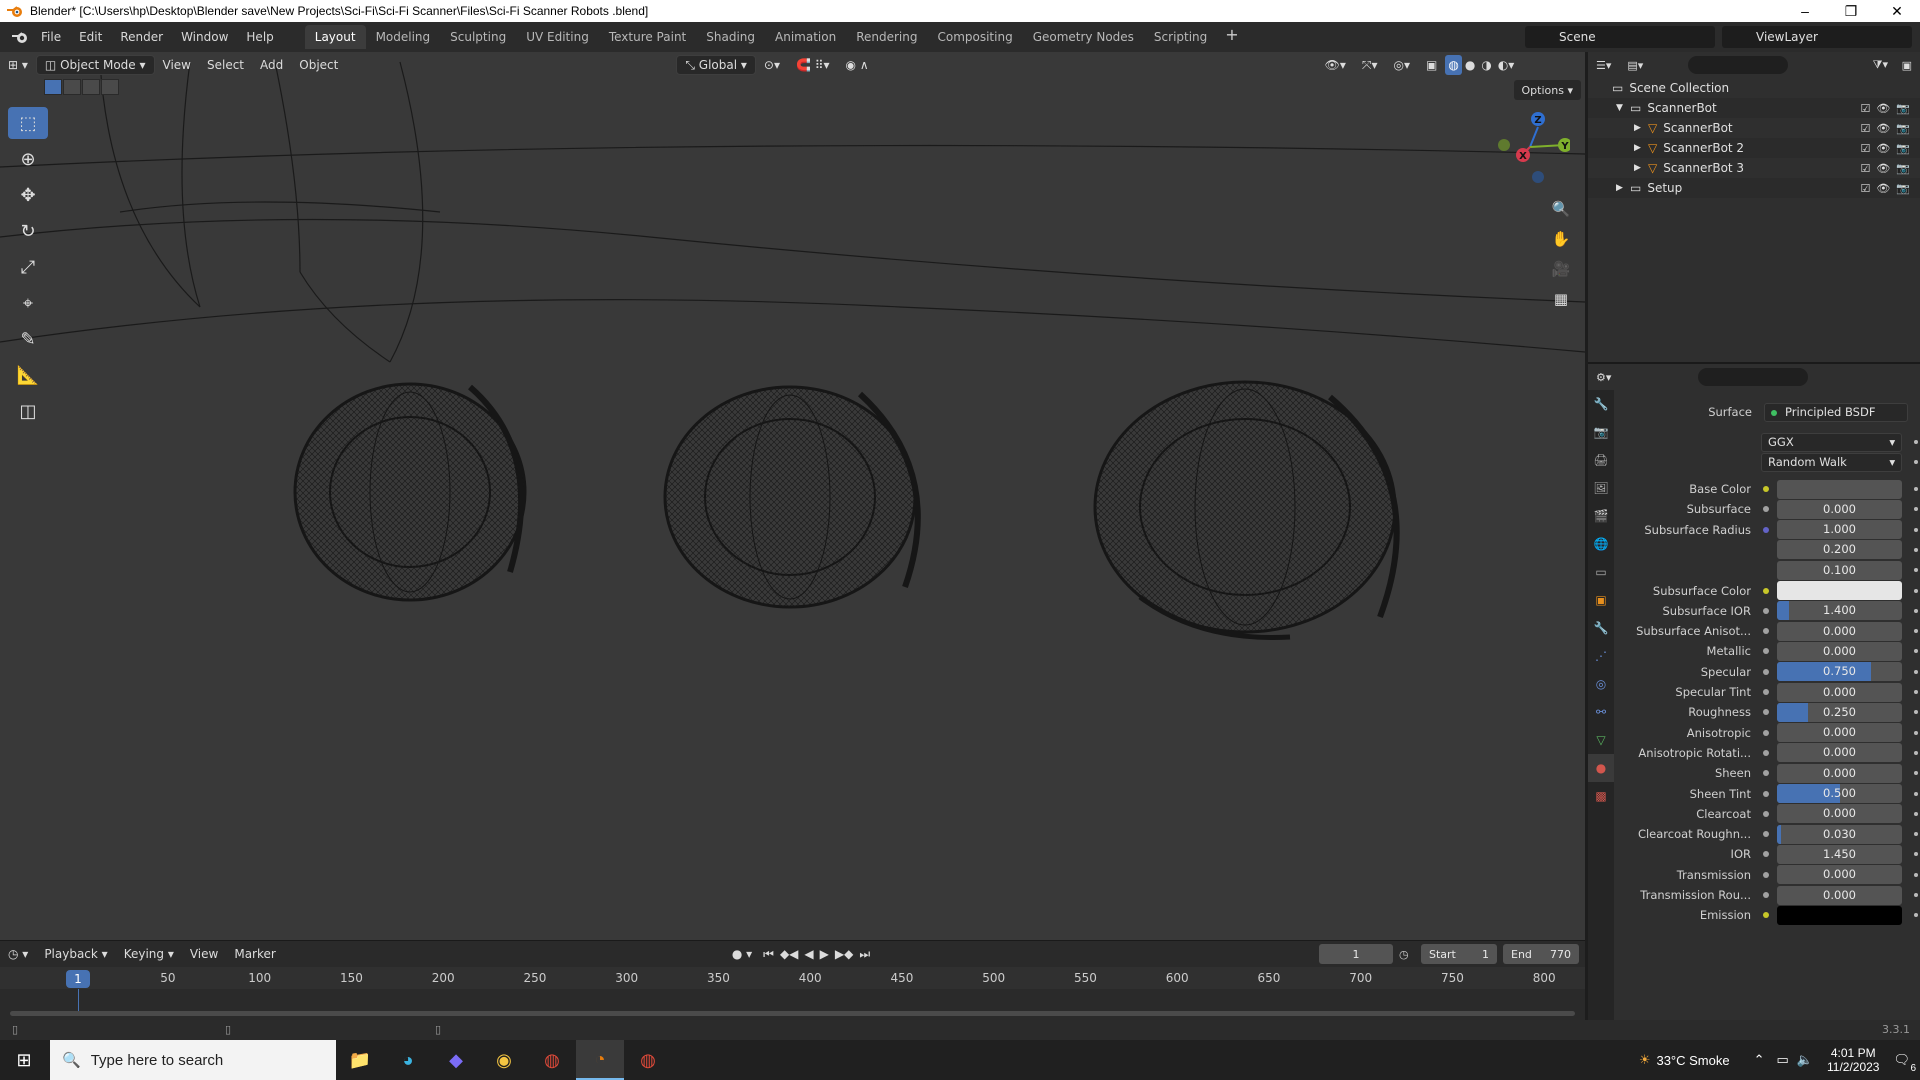 The width and height of the screenshot is (1920, 1080). Describe the element at coordinates (1754, 88) in the screenshot. I see `outliner-row: ▭ Scene Collection` at that location.